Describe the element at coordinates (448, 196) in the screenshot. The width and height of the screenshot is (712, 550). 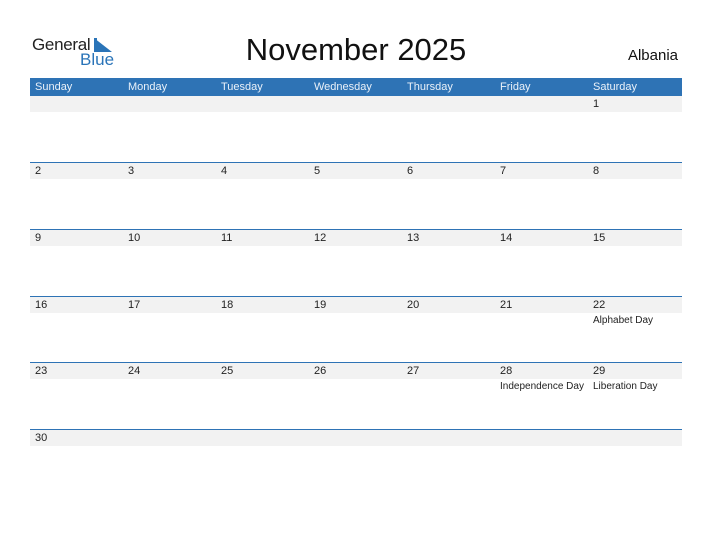
I see `day-cell: 6` at that location.